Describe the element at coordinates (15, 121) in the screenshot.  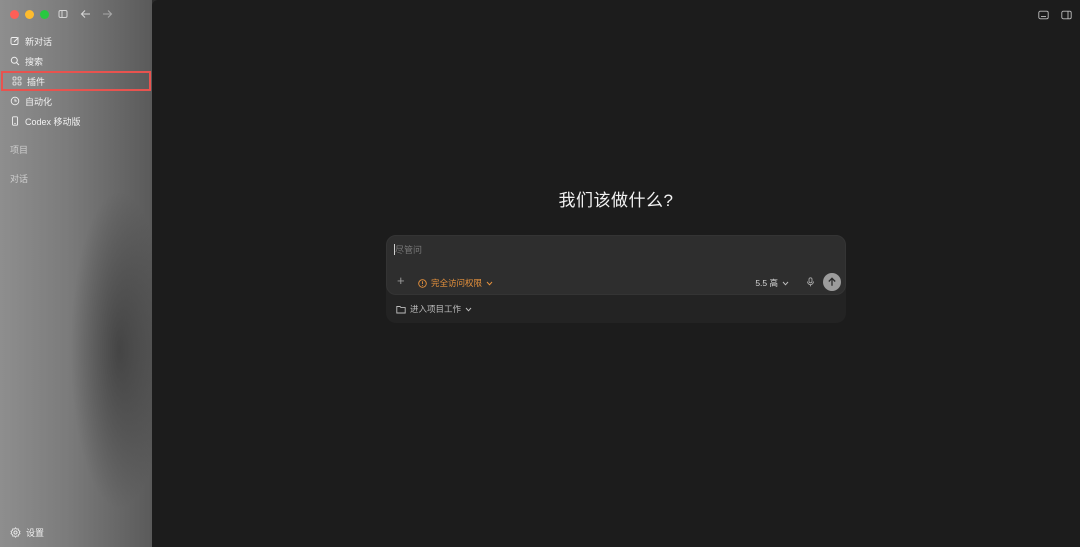
I see `phone-icon` at that location.